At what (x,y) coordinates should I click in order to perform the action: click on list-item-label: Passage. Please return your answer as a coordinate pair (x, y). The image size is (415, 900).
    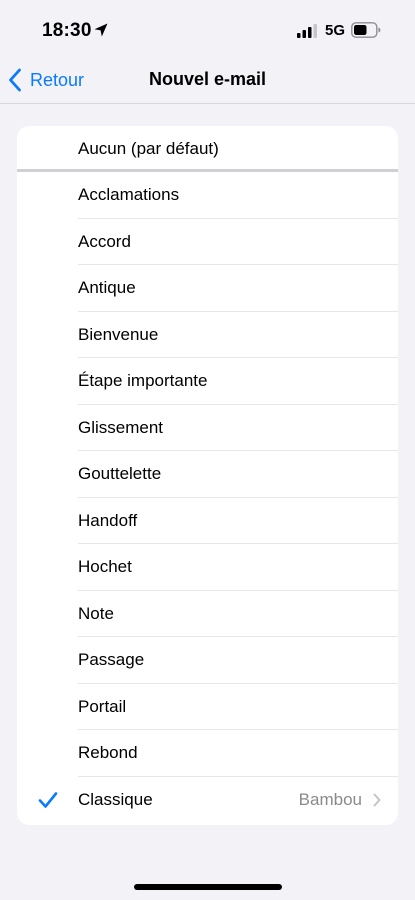
    Looking at the image, I should click on (111, 660).